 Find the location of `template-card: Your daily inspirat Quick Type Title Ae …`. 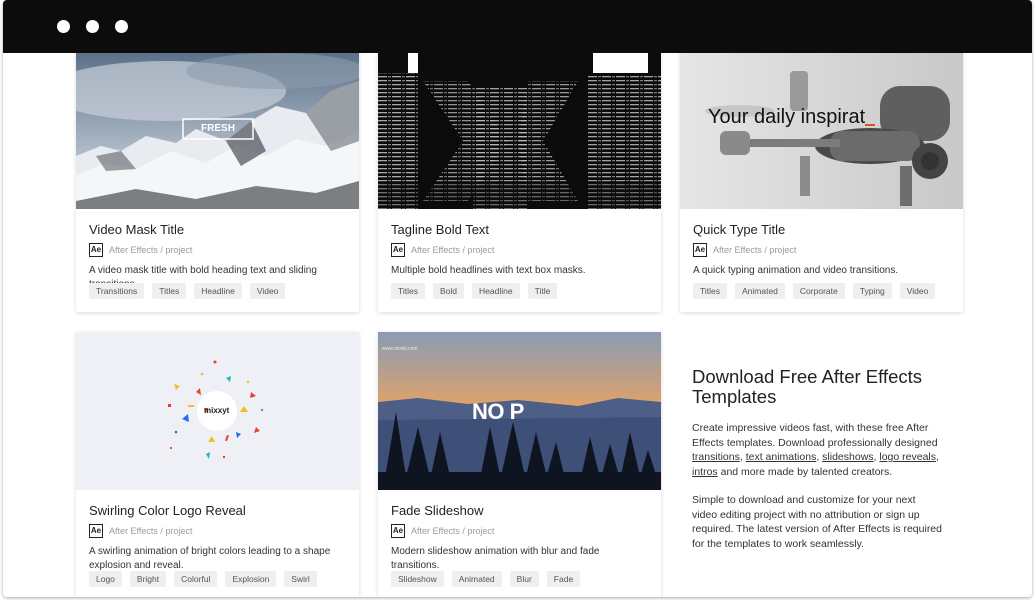

template-card: Your daily inspirat Quick Type Title Ae … is located at coordinates (821, 182).